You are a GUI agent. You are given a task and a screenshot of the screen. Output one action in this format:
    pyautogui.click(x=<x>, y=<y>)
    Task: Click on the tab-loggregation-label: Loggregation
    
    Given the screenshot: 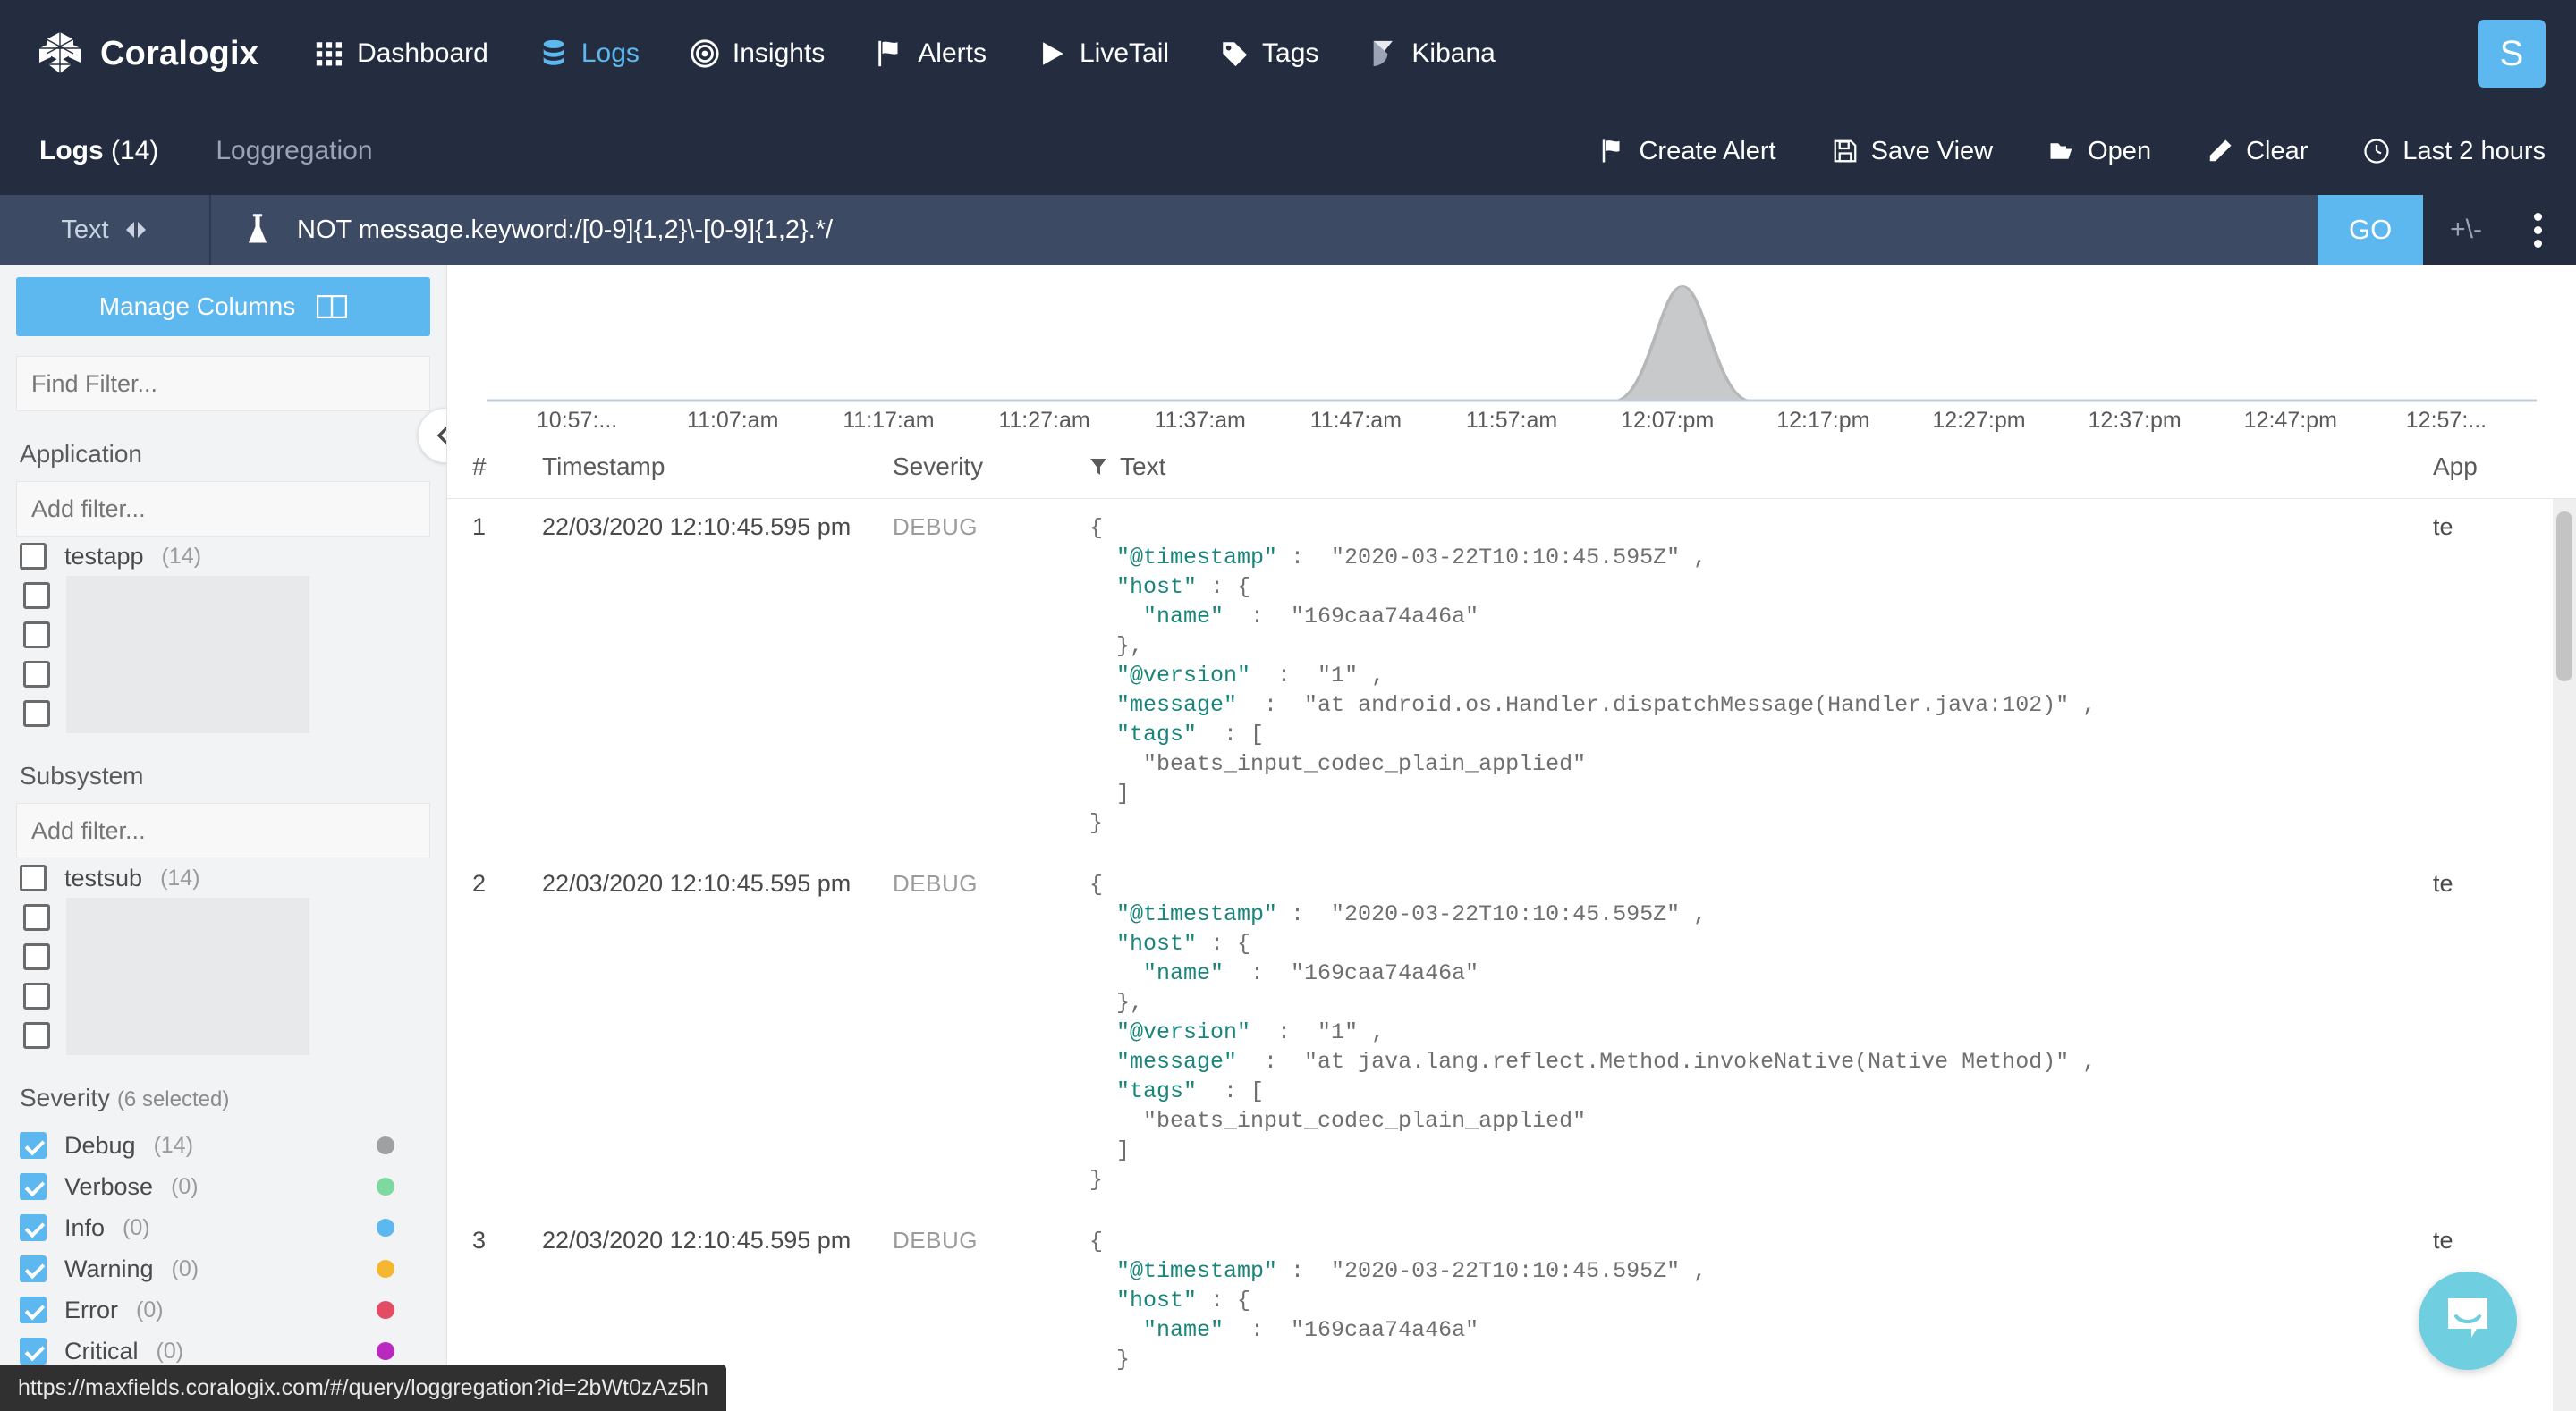 What is the action you would take?
    pyautogui.click(x=294, y=151)
    